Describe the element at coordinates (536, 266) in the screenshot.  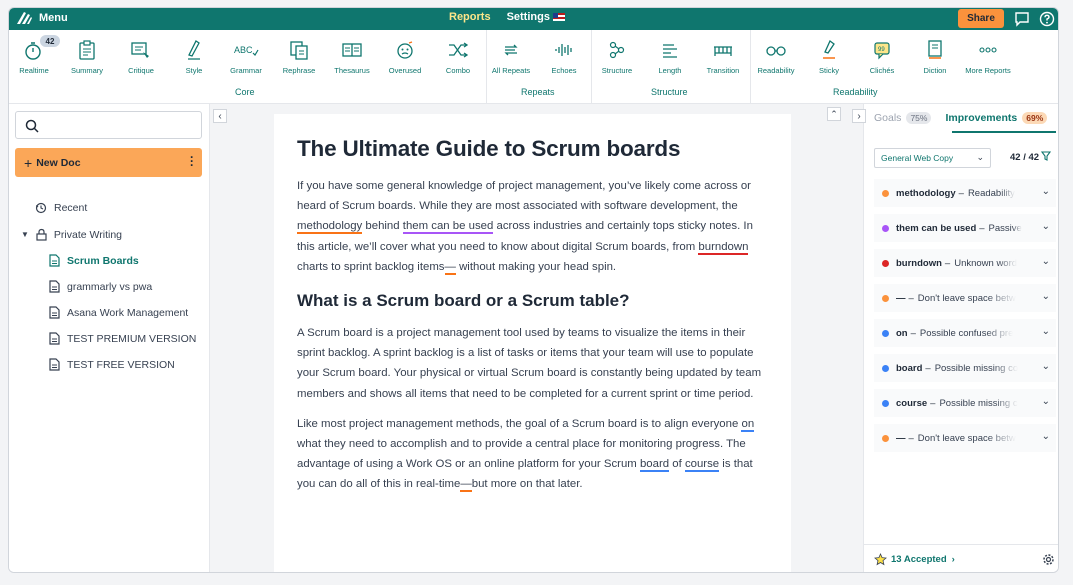
I see `text-run: without making your head spin.` at that location.